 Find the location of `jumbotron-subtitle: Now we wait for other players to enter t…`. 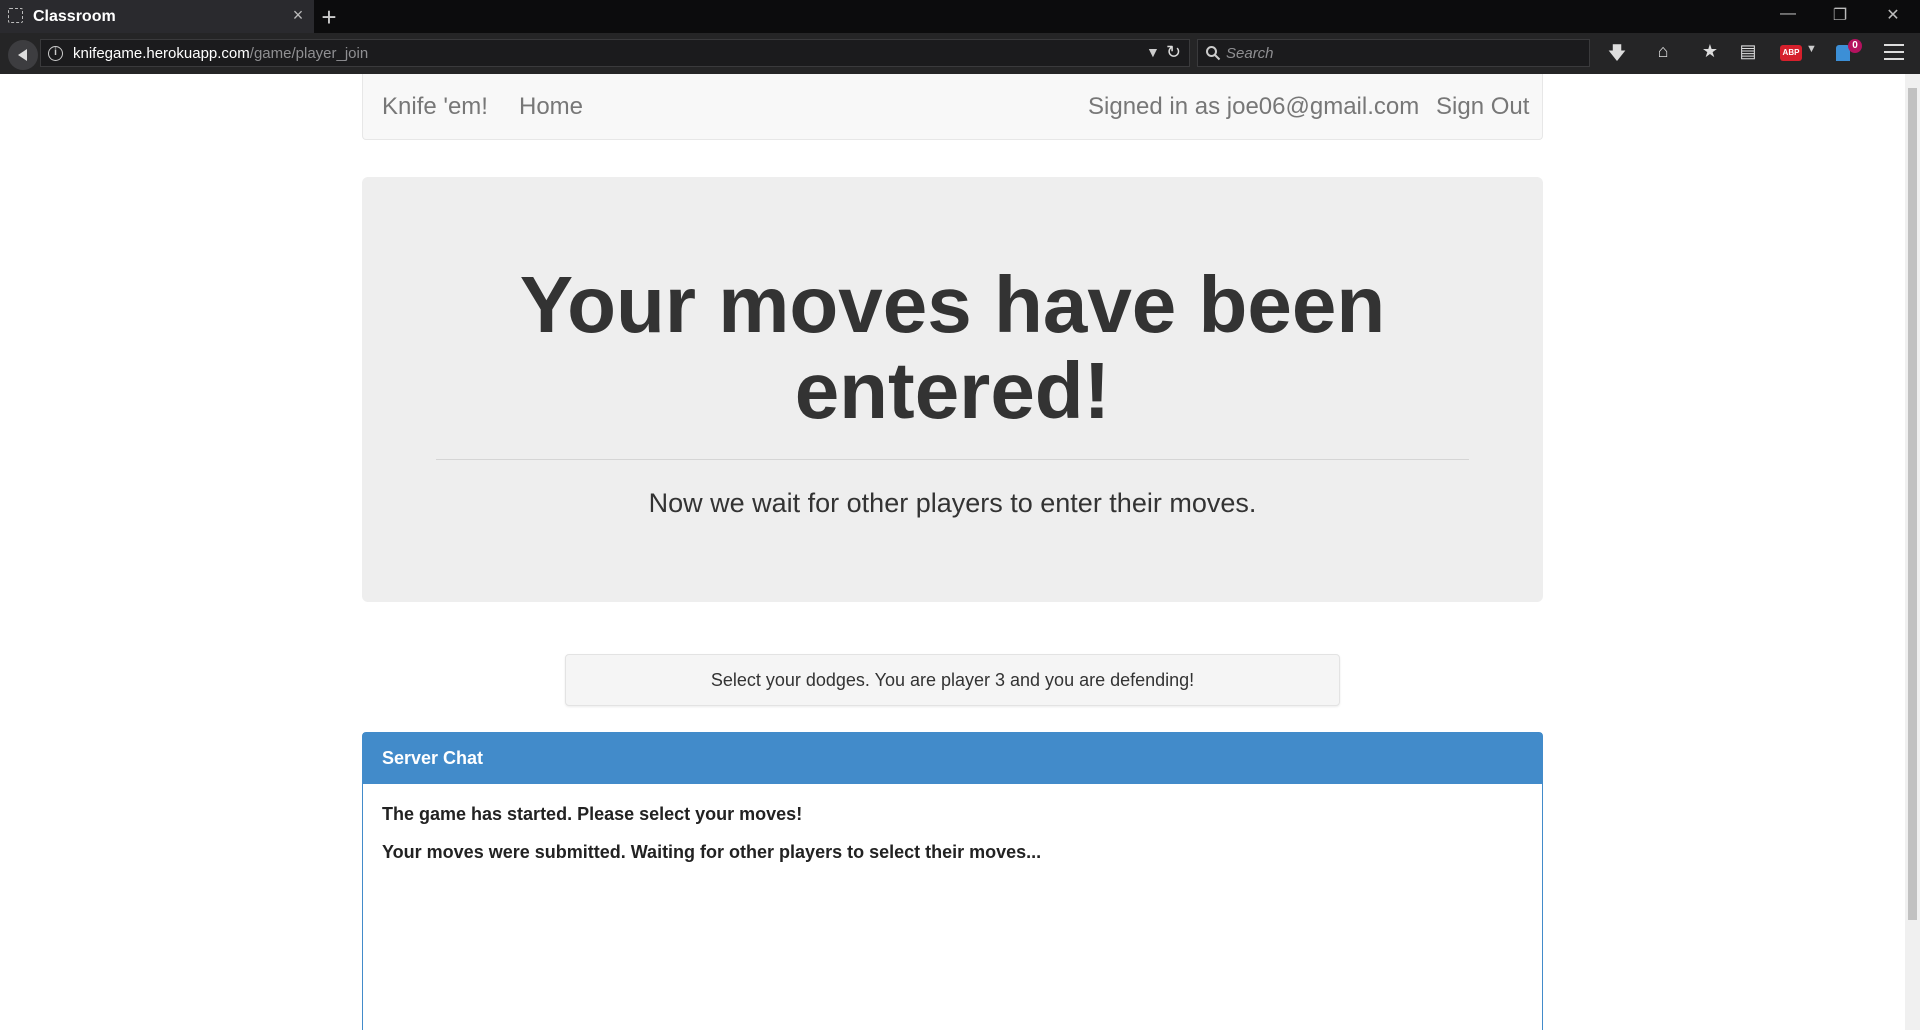

jumbotron-subtitle: Now we wait for other players to enter t… is located at coordinates (952, 503).